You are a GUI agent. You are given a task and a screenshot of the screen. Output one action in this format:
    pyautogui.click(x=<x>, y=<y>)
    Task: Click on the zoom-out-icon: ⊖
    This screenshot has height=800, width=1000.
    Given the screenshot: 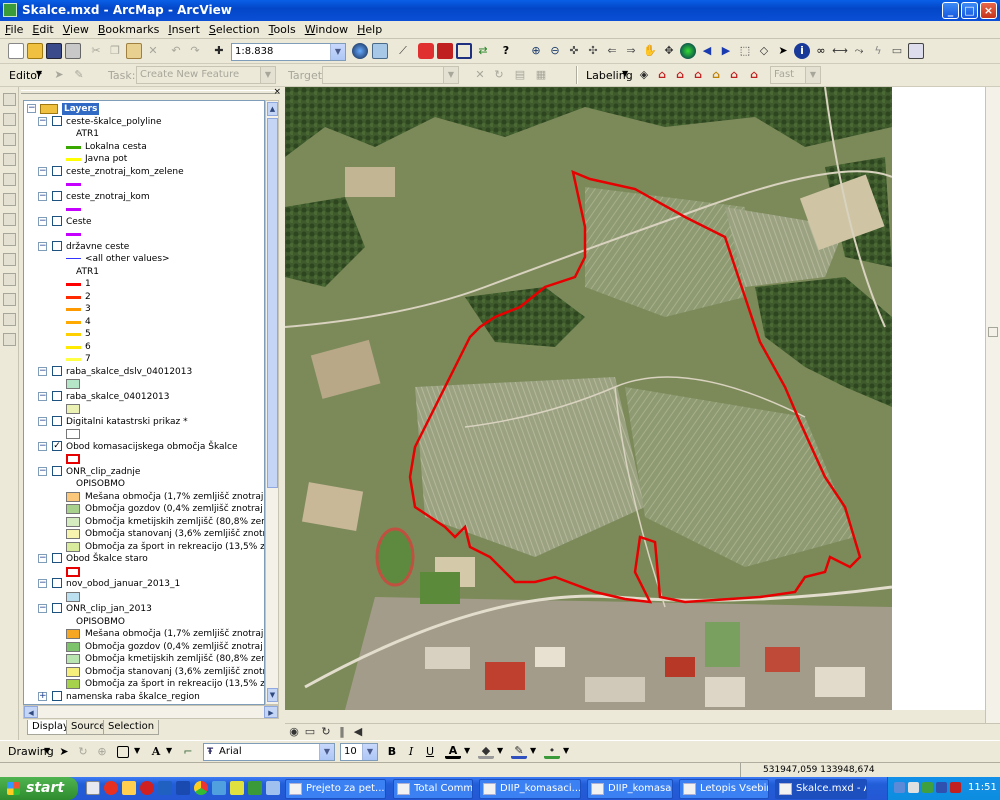 What is the action you would take?
    pyautogui.click(x=555, y=51)
    